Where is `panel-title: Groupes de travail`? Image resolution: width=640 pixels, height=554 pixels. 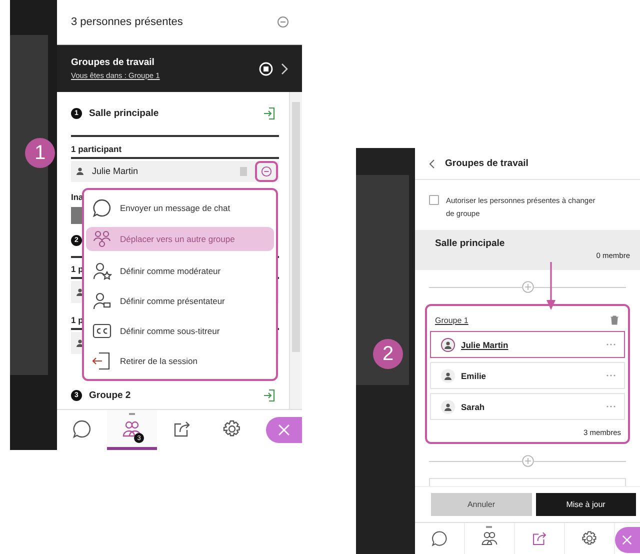 panel-title: Groupes de travail is located at coordinates (486, 163).